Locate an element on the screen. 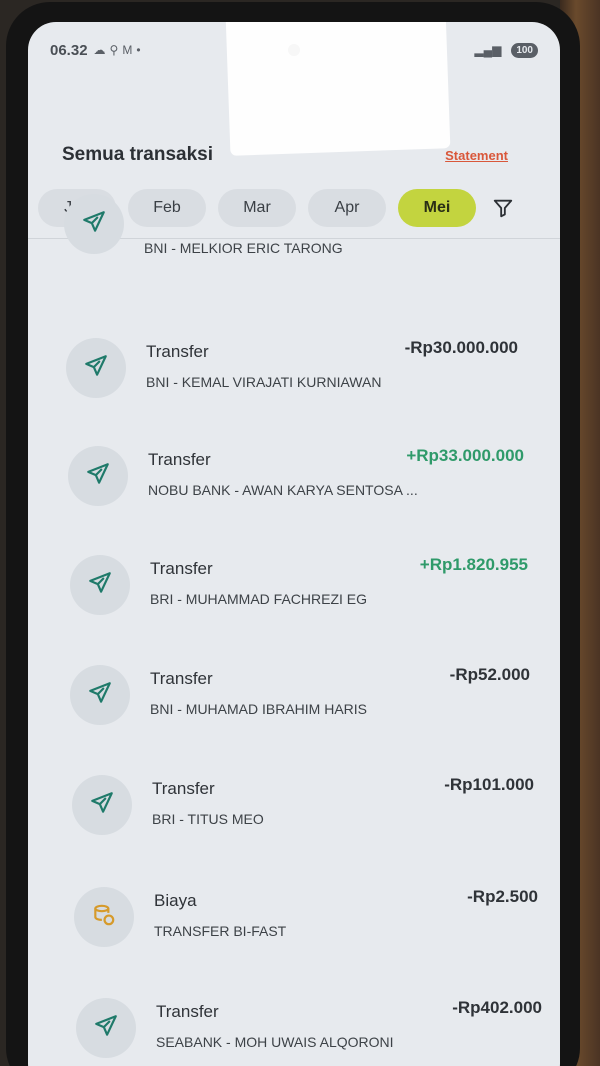  status-time: 06.32 is located at coordinates (69, 50).